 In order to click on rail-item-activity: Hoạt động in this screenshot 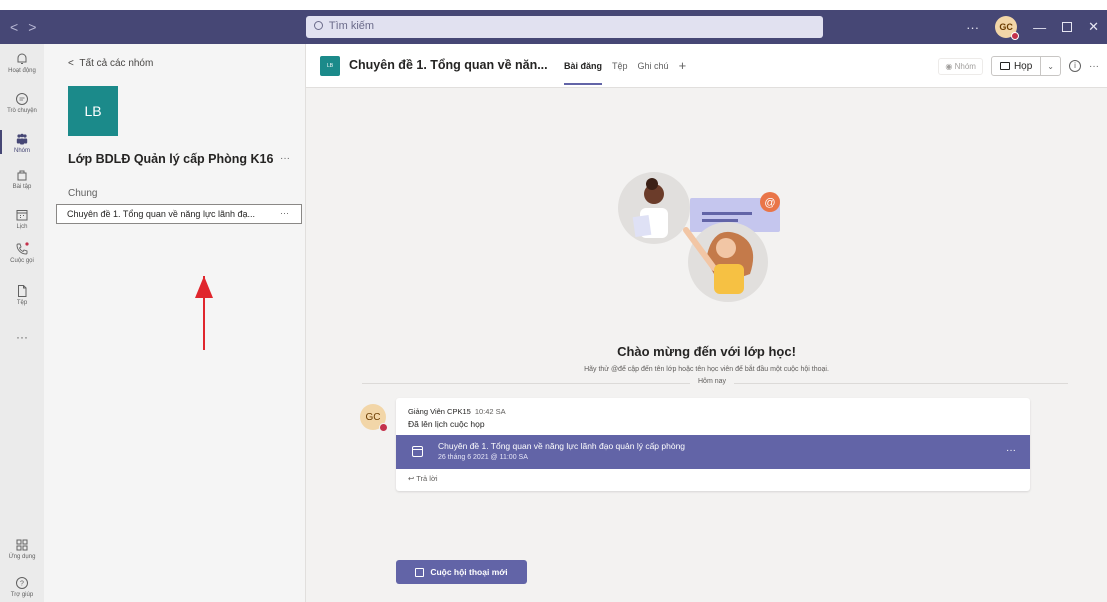, I will do `click(22, 63)`.